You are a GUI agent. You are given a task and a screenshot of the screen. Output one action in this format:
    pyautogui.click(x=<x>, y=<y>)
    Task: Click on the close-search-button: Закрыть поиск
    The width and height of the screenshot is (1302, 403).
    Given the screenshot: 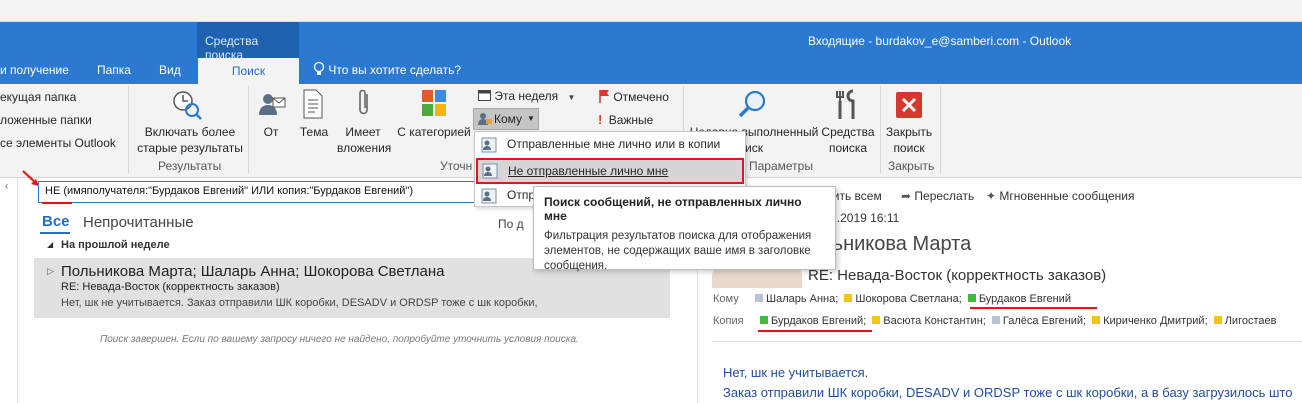 What is the action you would take?
    pyautogui.click(x=909, y=140)
    